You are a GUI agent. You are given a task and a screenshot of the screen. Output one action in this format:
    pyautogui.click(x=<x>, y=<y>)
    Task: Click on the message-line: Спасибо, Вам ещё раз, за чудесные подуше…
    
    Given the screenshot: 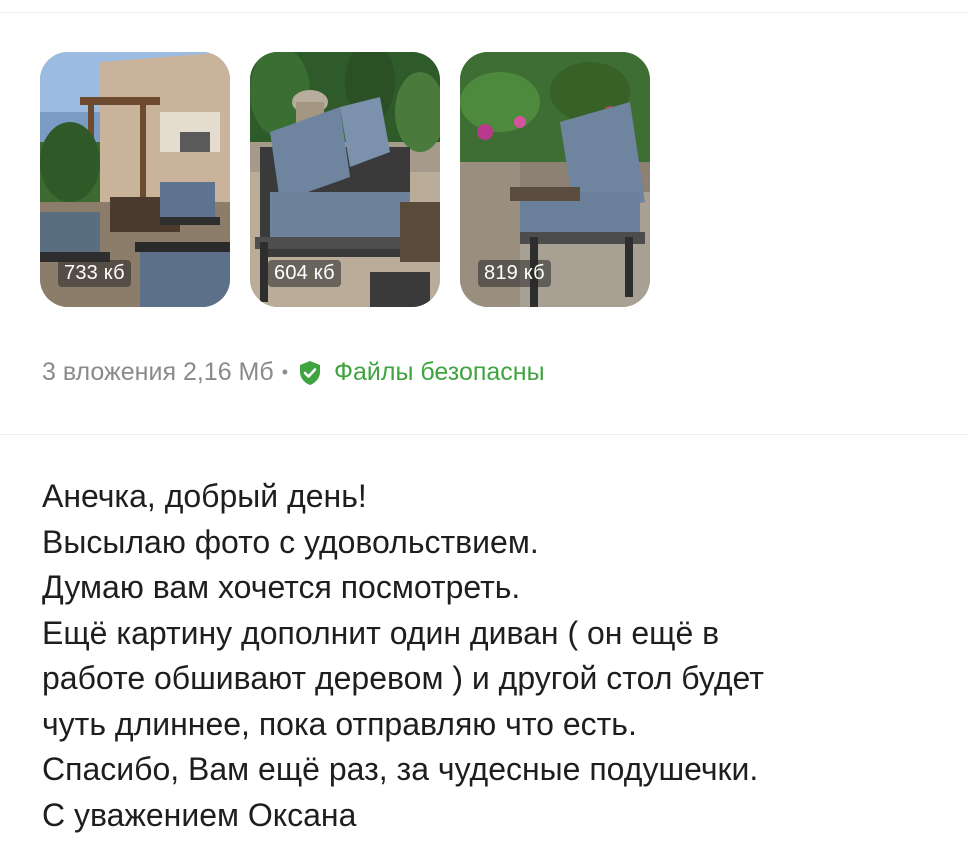 What is the action you would take?
    pyautogui.click(x=400, y=769)
    